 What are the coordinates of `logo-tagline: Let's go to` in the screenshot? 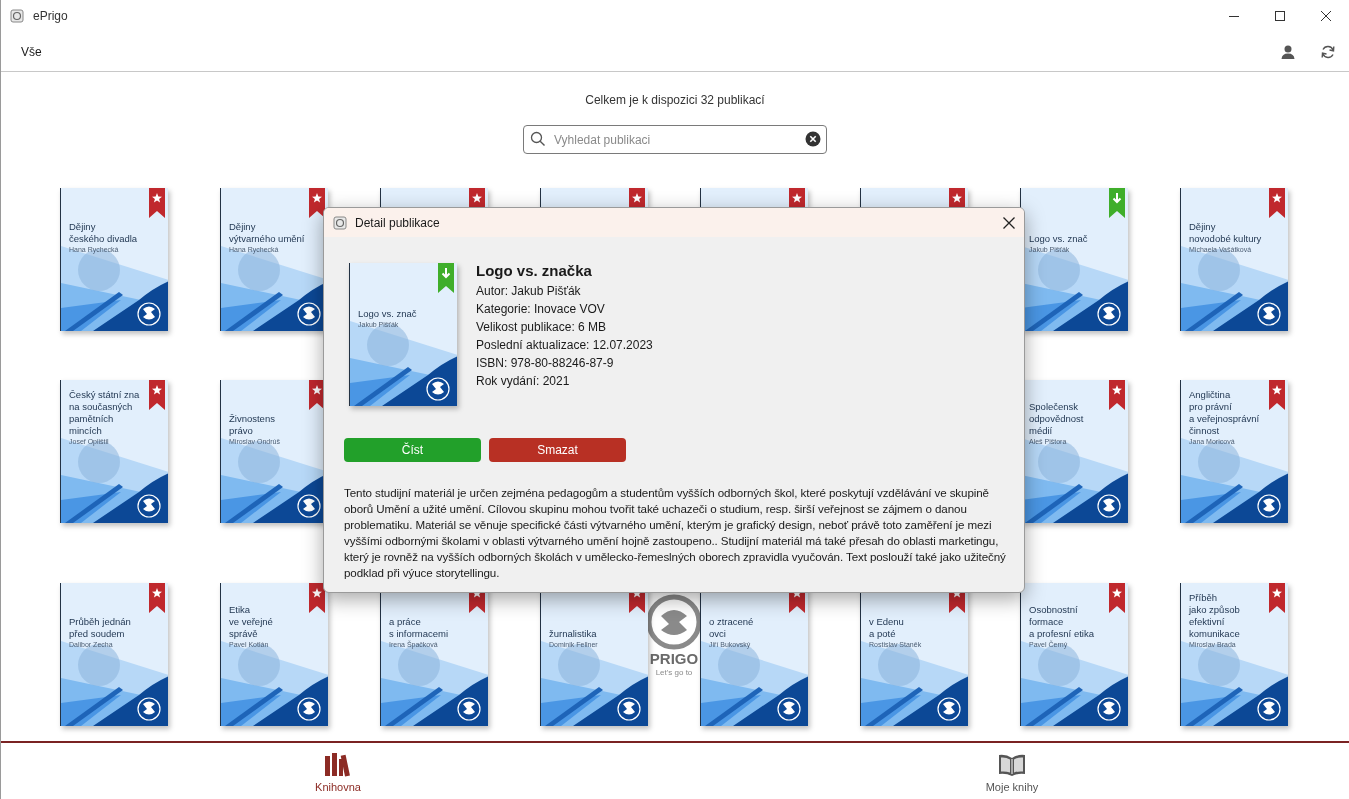 It's located at (674, 673).